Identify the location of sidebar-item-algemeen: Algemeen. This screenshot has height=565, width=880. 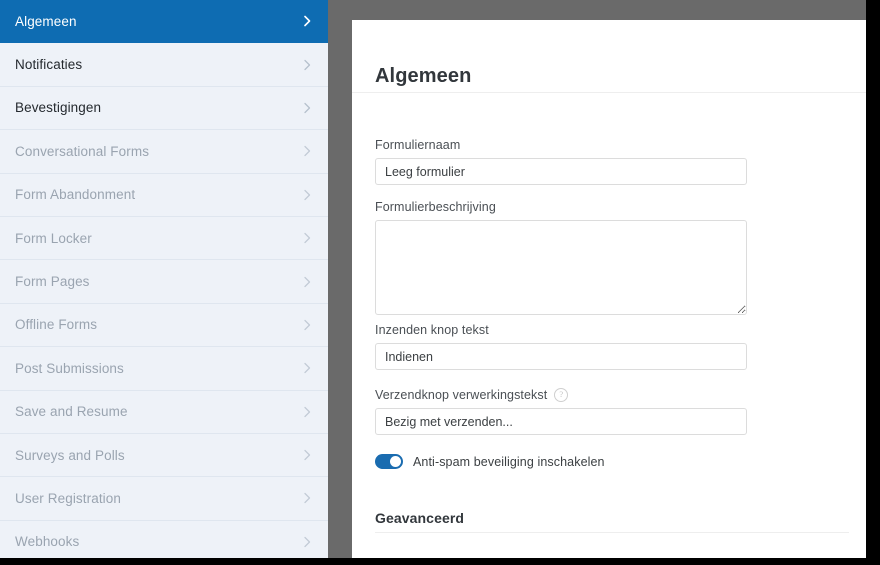
(164, 22).